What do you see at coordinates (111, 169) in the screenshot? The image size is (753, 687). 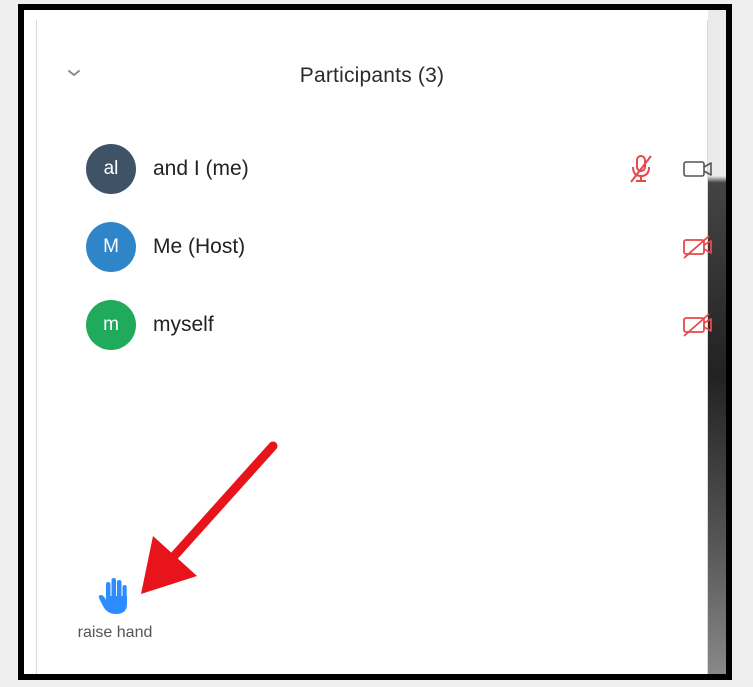 I see `avatar: al` at bounding box center [111, 169].